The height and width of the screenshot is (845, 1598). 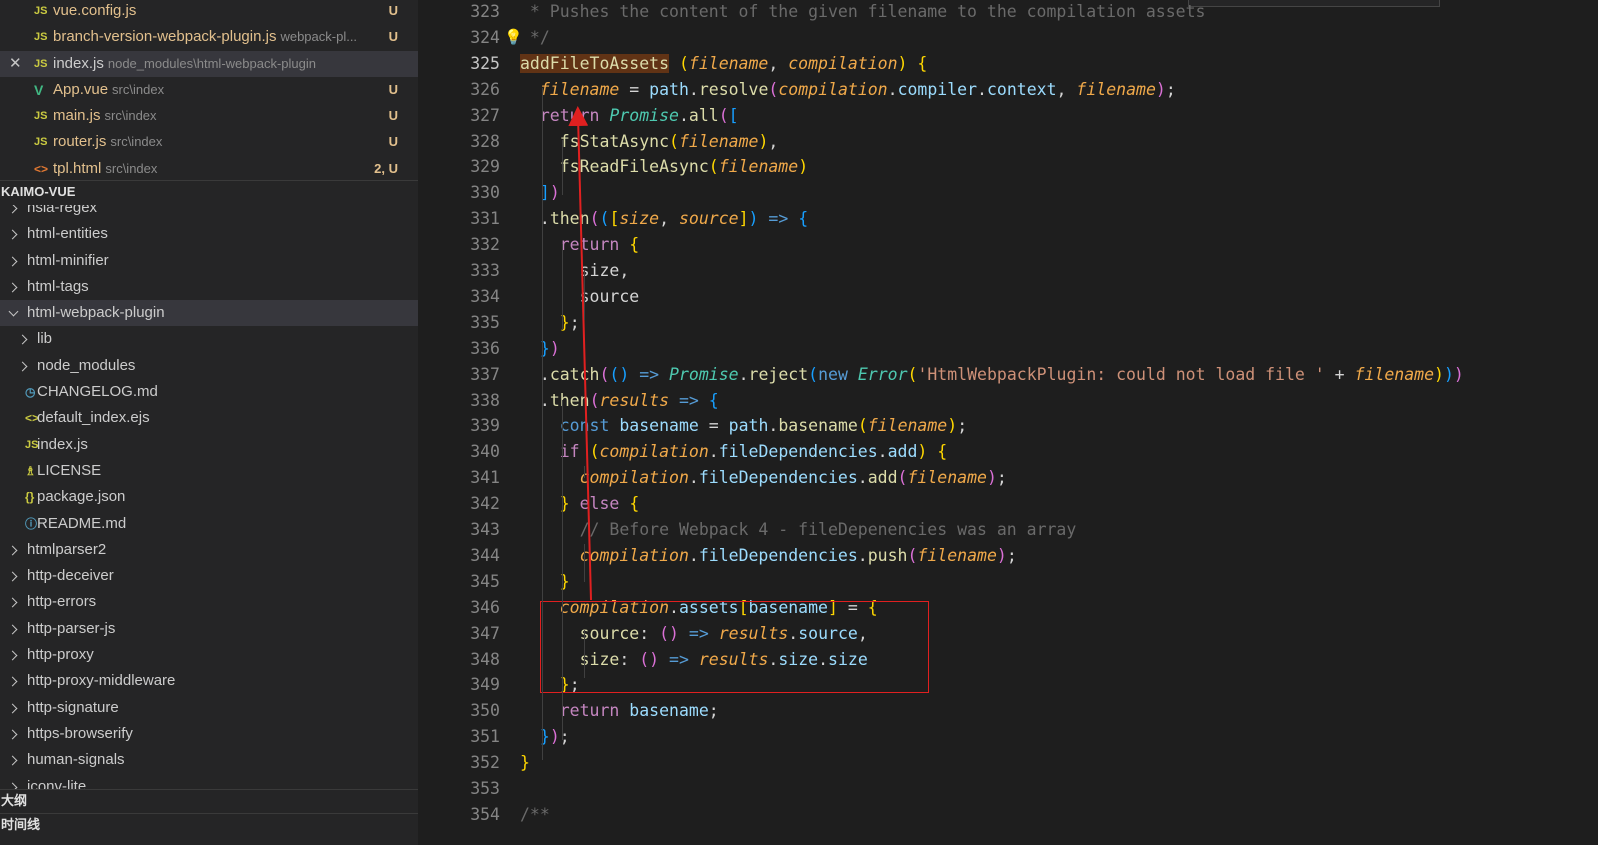 What do you see at coordinates (15, 64) in the screenshot?
I see `close-icon: ✕` at bounding box center [15, 64].